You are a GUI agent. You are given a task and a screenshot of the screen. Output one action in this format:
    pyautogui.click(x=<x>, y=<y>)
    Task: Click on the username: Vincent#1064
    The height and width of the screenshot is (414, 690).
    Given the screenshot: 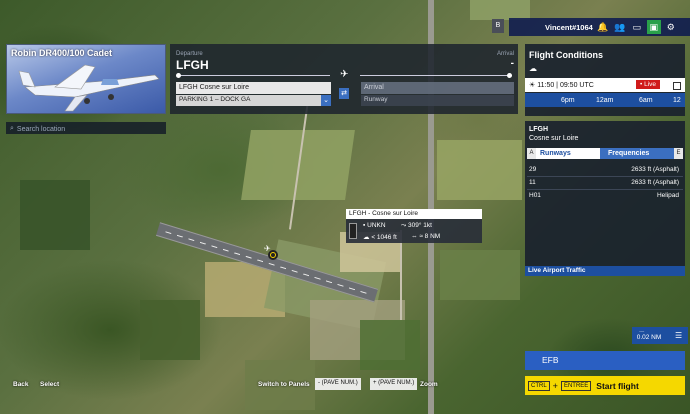 What is the action you would take?
    pyautogui.click(x=569, y=27)
    